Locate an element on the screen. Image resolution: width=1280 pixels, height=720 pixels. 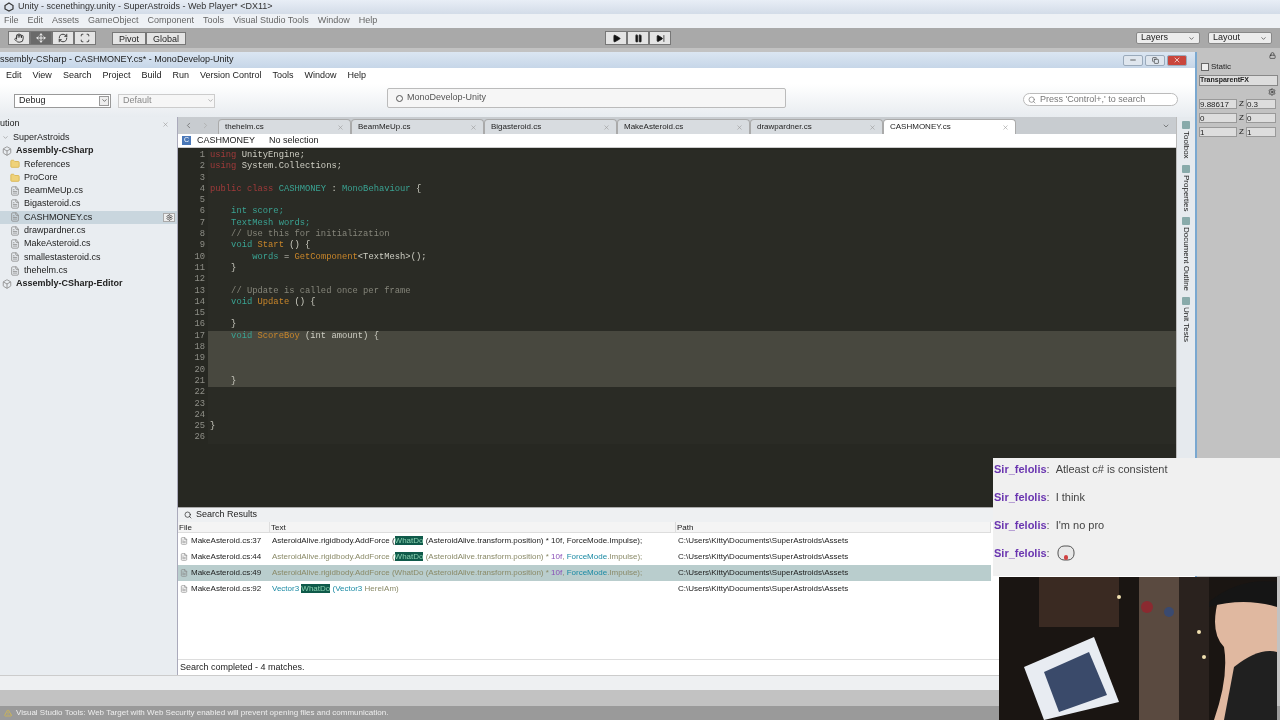
chat-message: I think is located at coordinates (1070, 498).